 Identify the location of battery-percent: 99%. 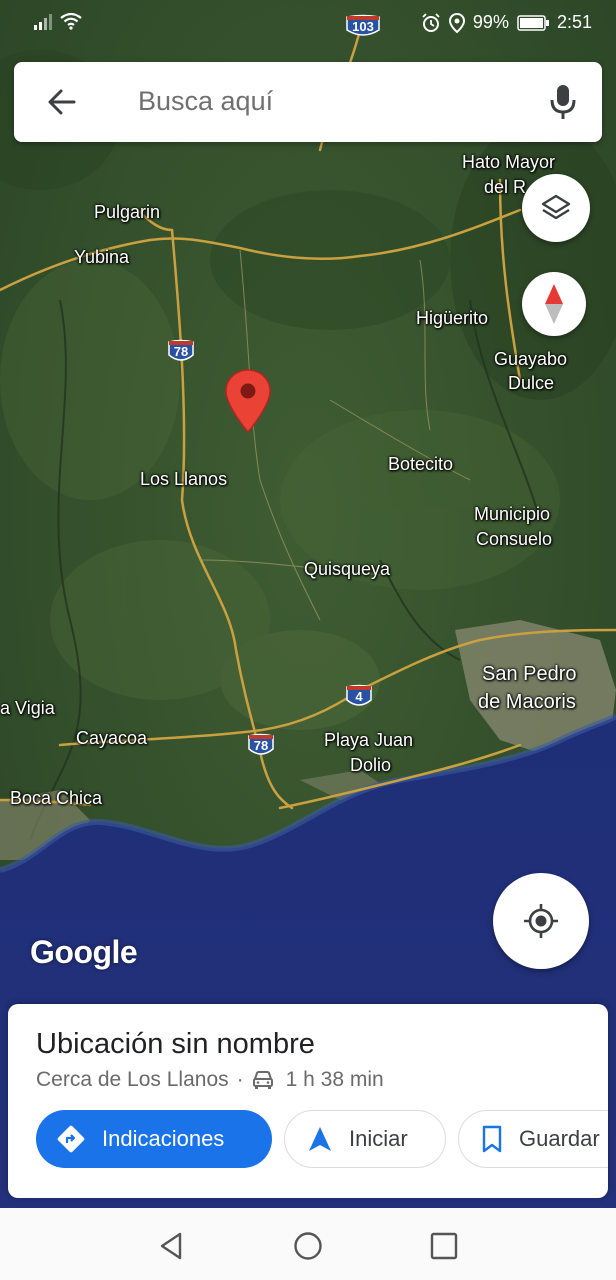
(490, 22).